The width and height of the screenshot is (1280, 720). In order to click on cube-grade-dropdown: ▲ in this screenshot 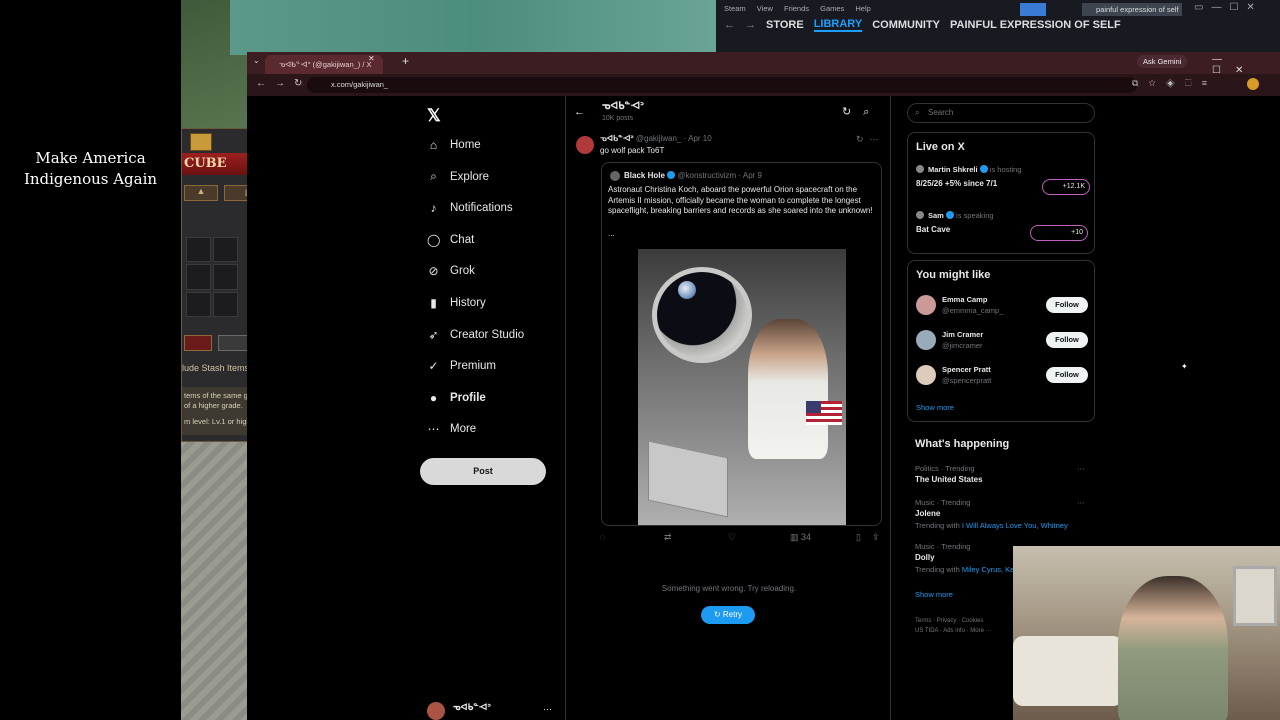, I will do `click(201, 193)`.